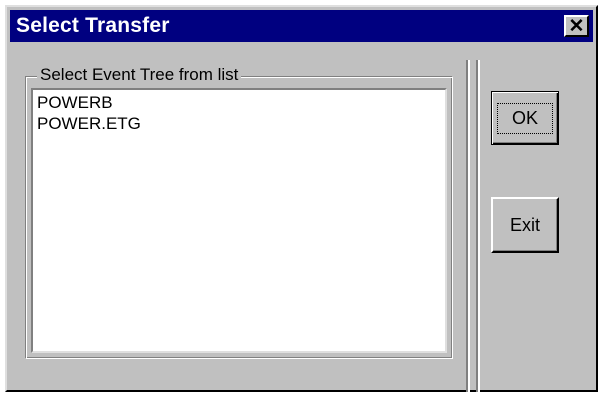  I want to click on title-bar: Select Transfer ✕, so click(301, 26).